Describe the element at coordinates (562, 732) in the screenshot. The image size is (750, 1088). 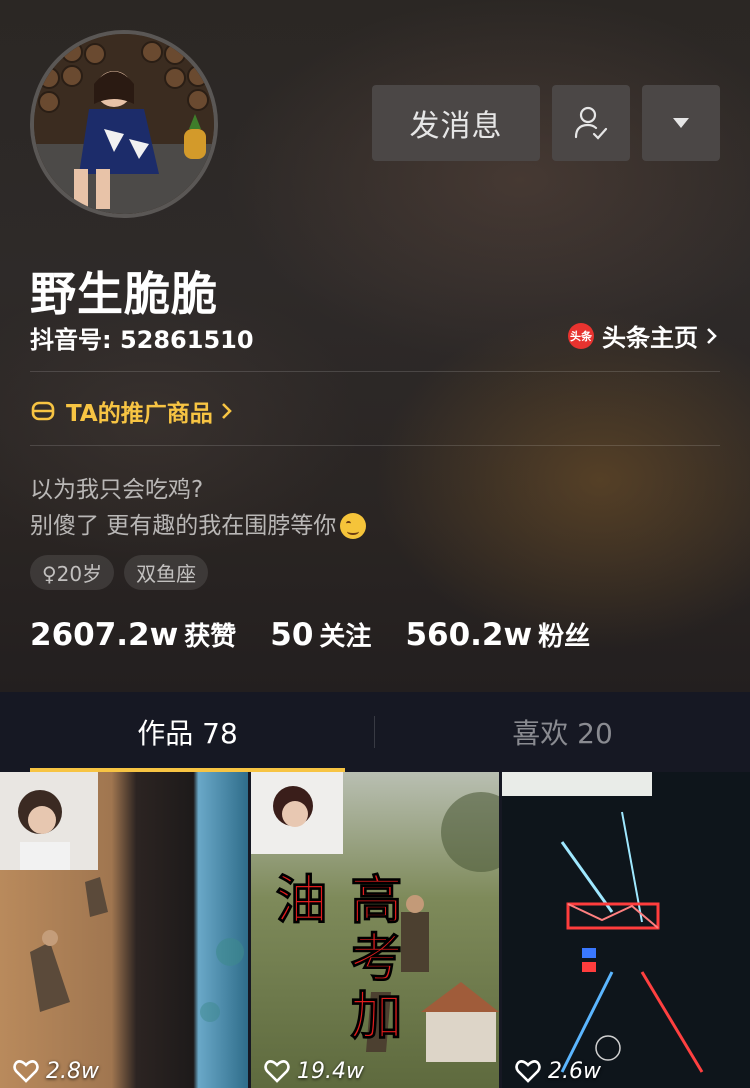
I see `tab-likes: 喜欢 20` at that location.